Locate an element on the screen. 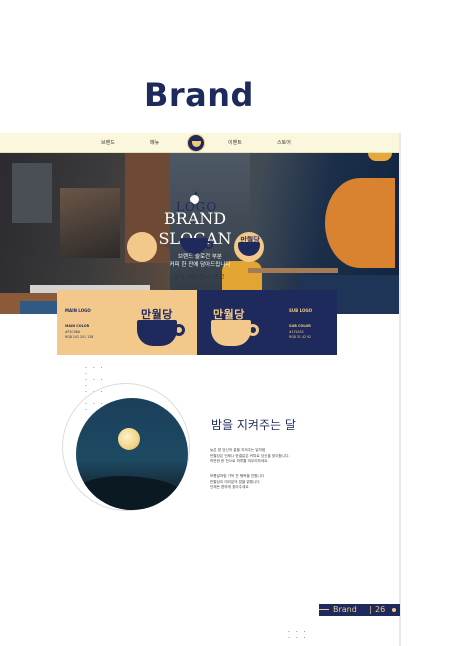 This screenshot has width=459, height=646. top-nav: 브랜드 메뉴 이벤트 스토어 is located at coordinates (200, 143).